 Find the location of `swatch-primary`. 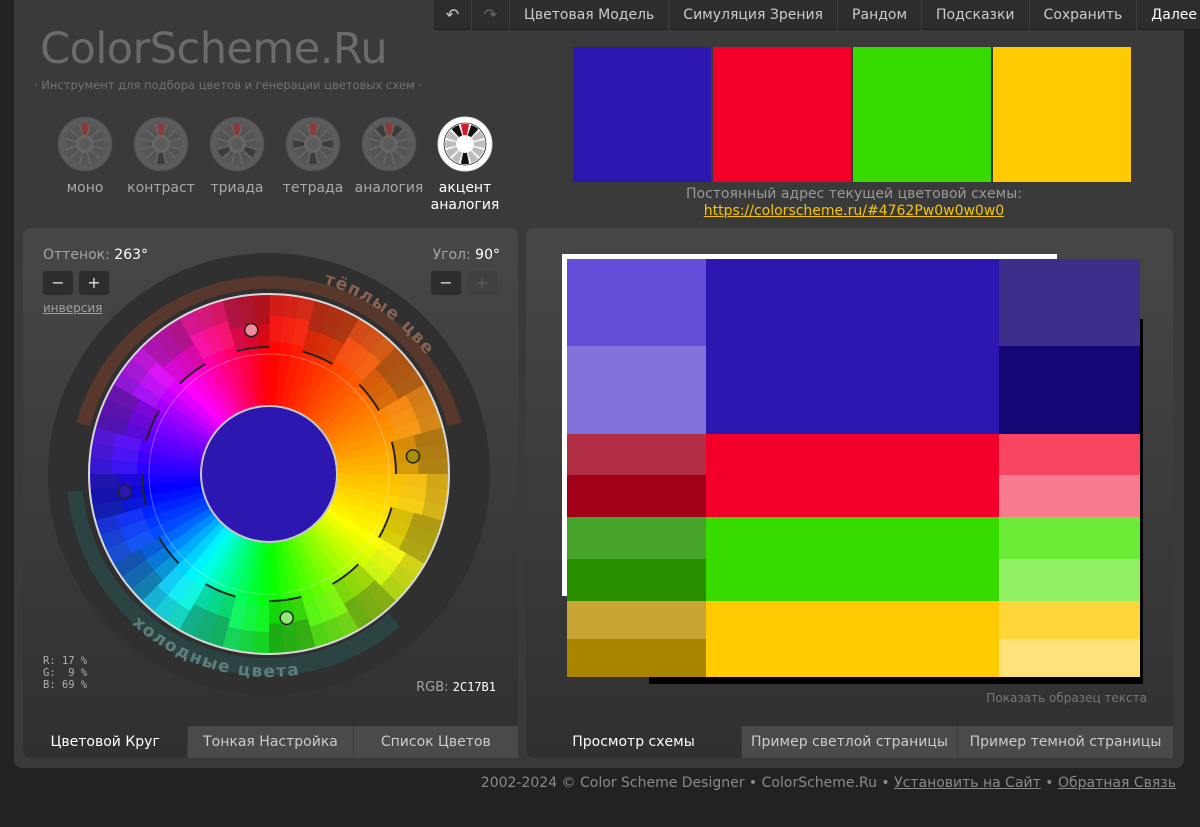

swatch-primary is located at coordinates (642, 114).